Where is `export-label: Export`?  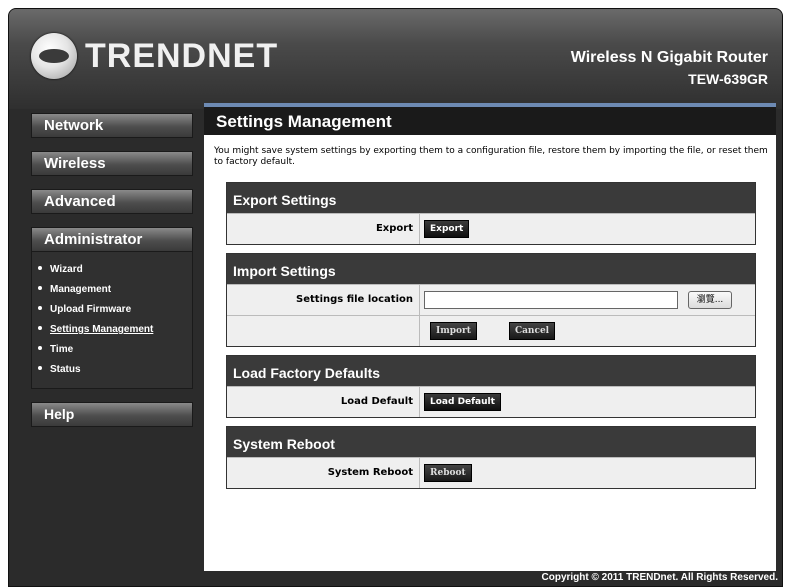
export-label: Export is located at coordinates (323, 229).